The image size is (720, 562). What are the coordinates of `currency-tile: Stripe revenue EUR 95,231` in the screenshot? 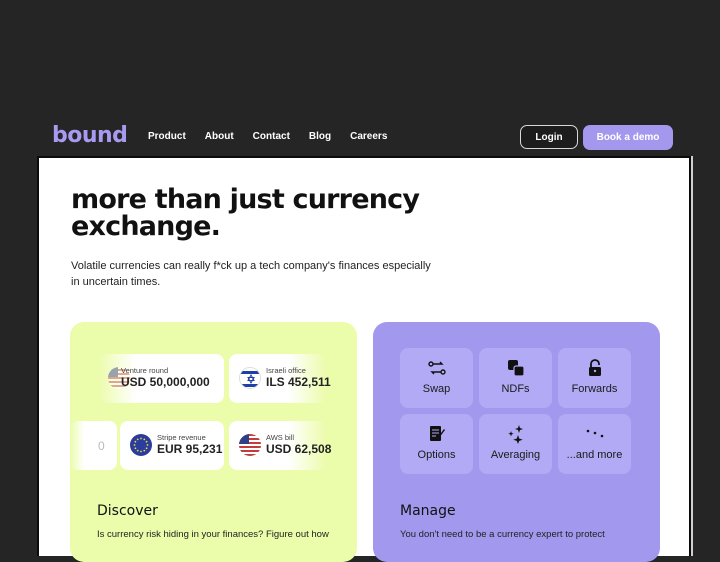 It's located at (172, 445).